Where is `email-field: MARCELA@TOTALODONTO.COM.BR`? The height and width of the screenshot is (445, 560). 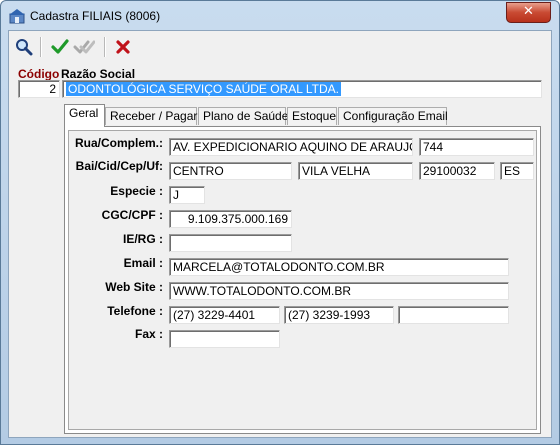
email-field: MARCELA@TOTALODONTO.COM.BR is located at coordinates (339, 267).